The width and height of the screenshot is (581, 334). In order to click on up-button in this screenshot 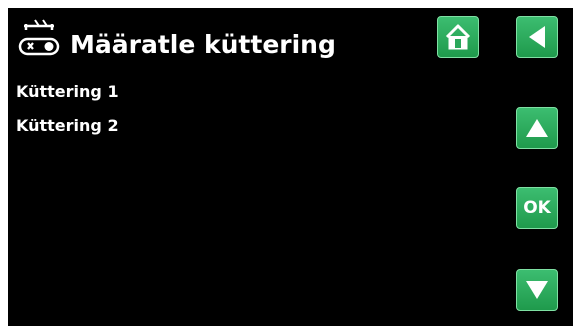, I will do `click(537, 128)`.